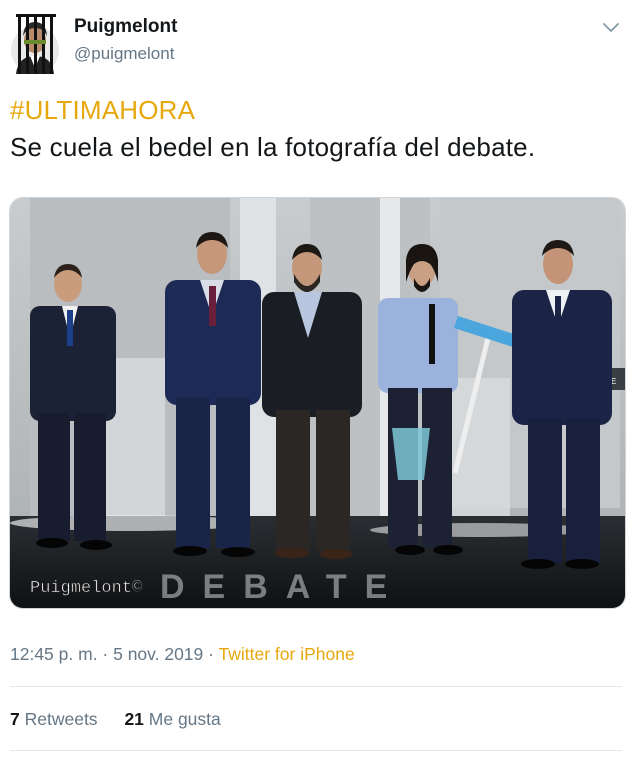 The height and width of the screenshot is (758, 632). Describe the element at coordinates (125, 27) in the screenshot. I see `author-name: Puigmelont` at that location.